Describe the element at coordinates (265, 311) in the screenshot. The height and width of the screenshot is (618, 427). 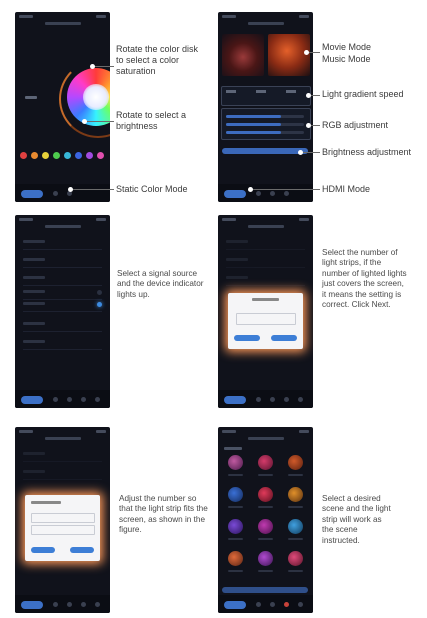
I see `phone-screenshot-light-strip-count` at that location.